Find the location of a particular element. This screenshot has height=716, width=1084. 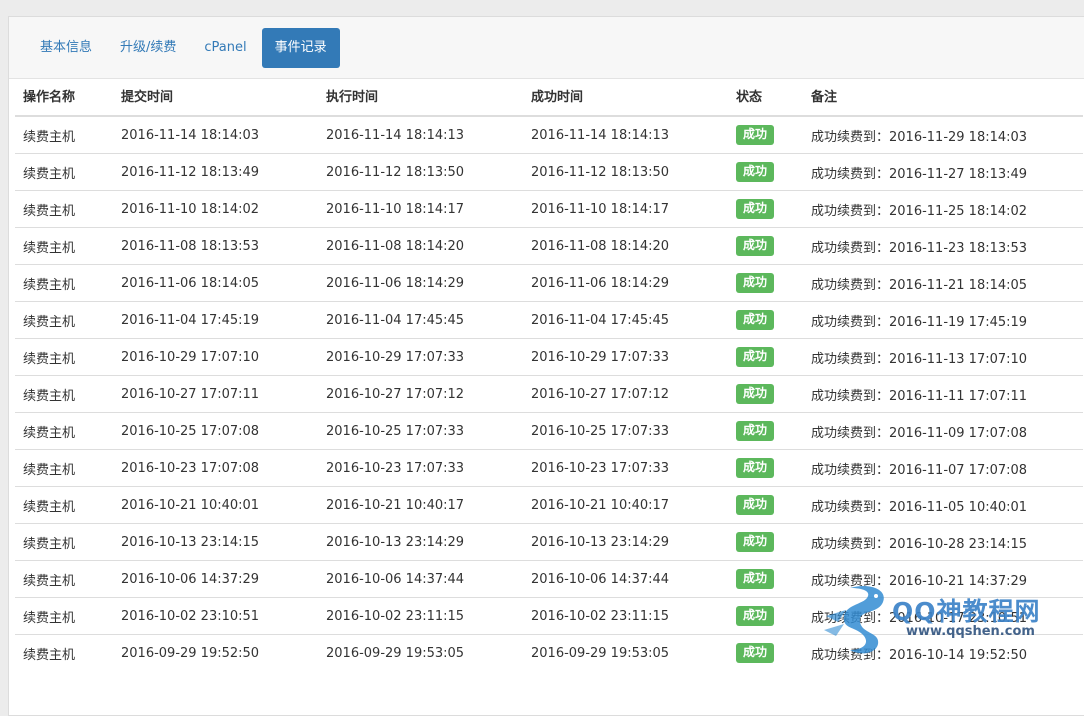

cell-note: 成功续费到：2016-11-07 17:07:08 is located at coordinates (943, 468).